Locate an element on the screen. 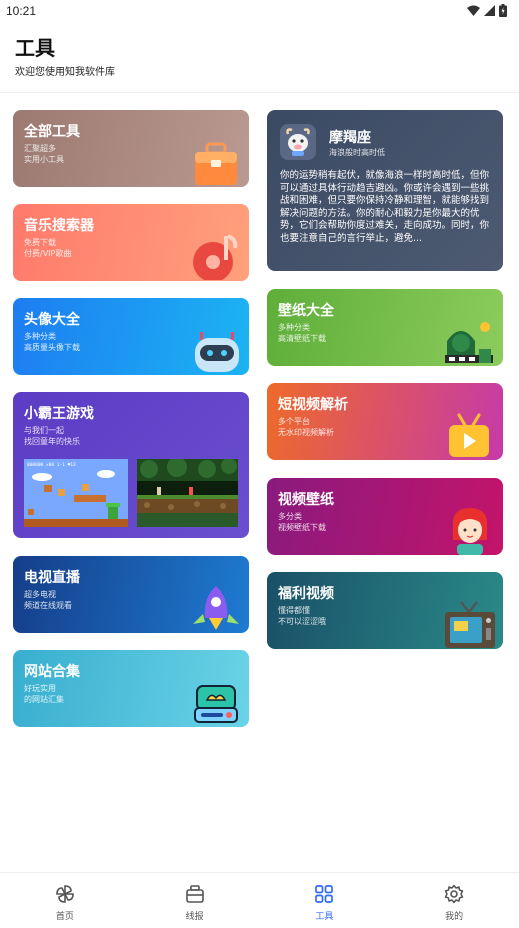 This screenshot has height=928, width=519. card-desc: 免费下载 付费/VIP歌曲 is located at coordinates (48, 248).